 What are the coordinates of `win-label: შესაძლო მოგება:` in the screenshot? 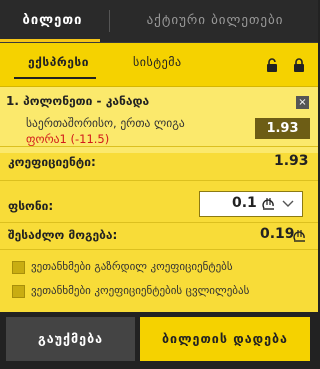 It's located at (63, 235).